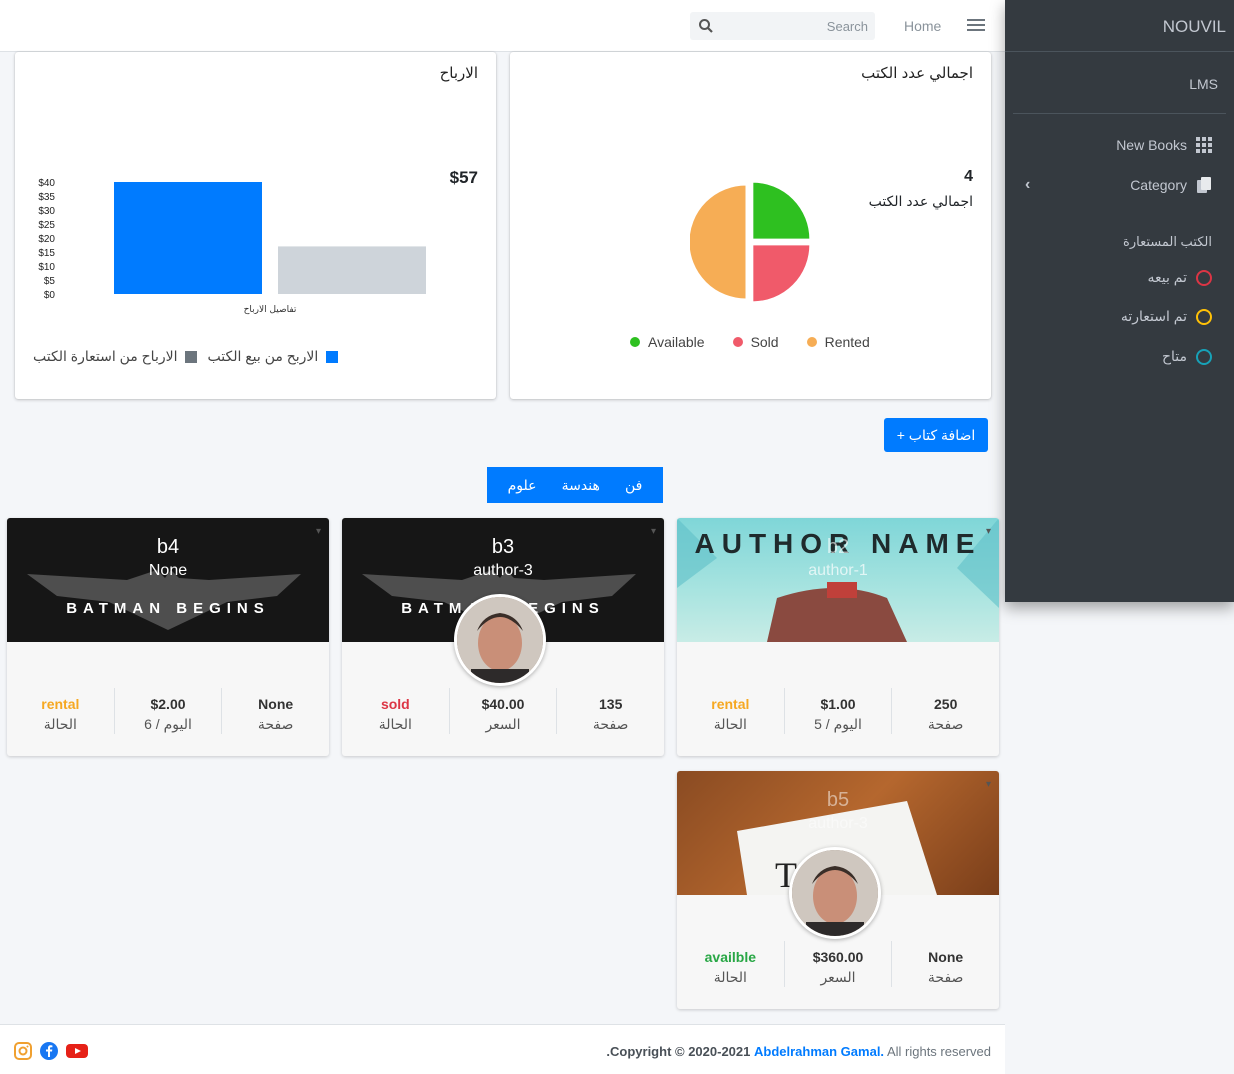 Image resolution: width=1234 pixels, height=1074 pixels. Describe the element at coordinates (168, 608) in the screenshot. I see `cover-art-text: BATMAN BEGINS` at that location.